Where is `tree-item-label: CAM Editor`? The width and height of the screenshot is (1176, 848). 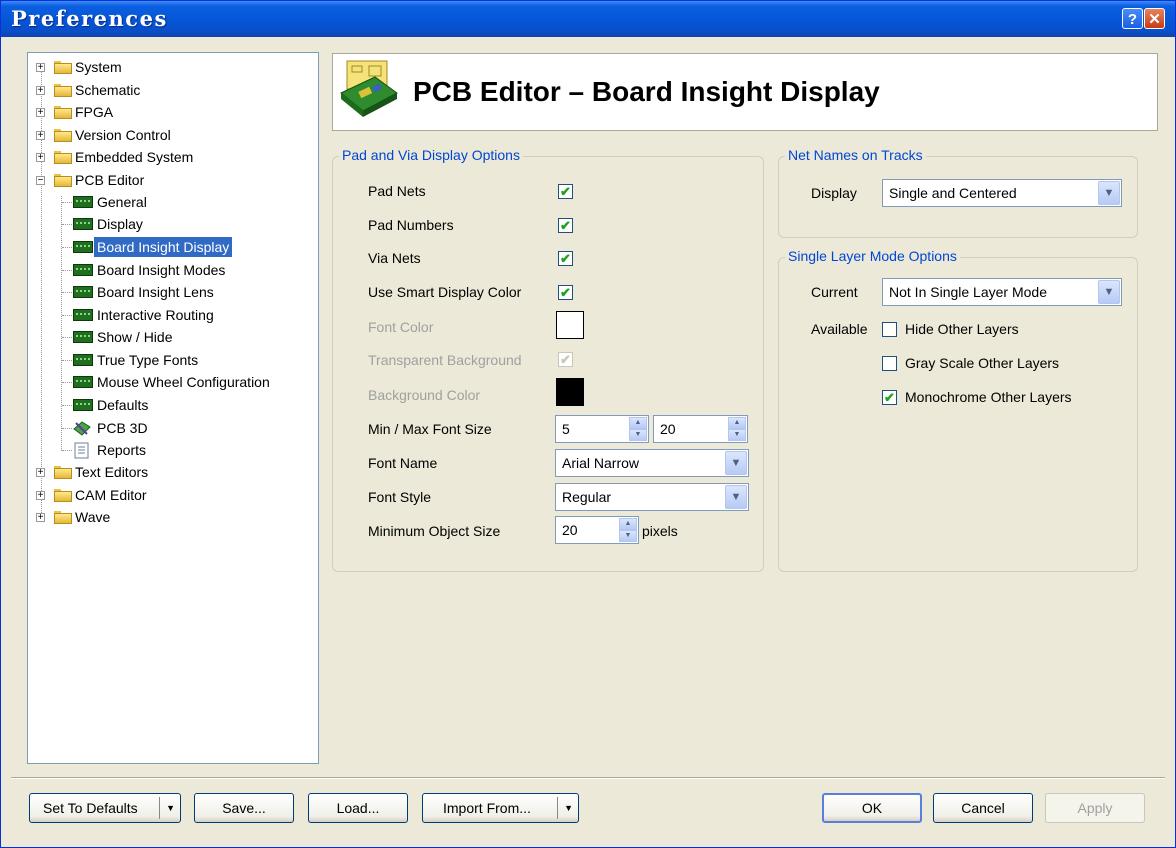
tree-item-label: CAM Editor is located at coordinates (111, 495).